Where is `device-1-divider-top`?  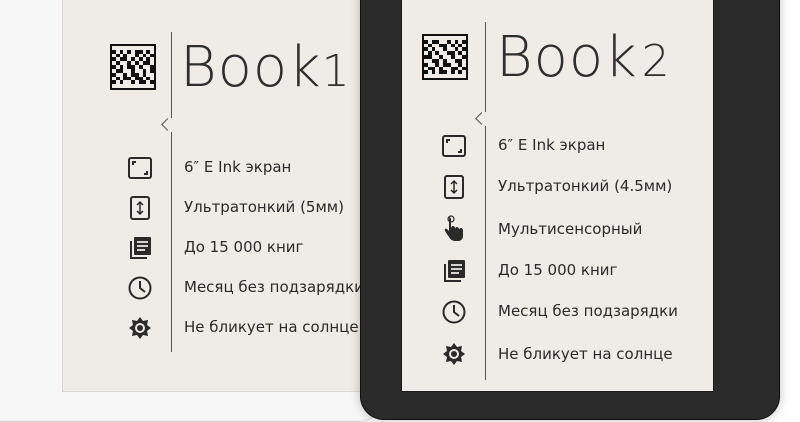 device-1-divider-top is located at coordinates (171, 75).